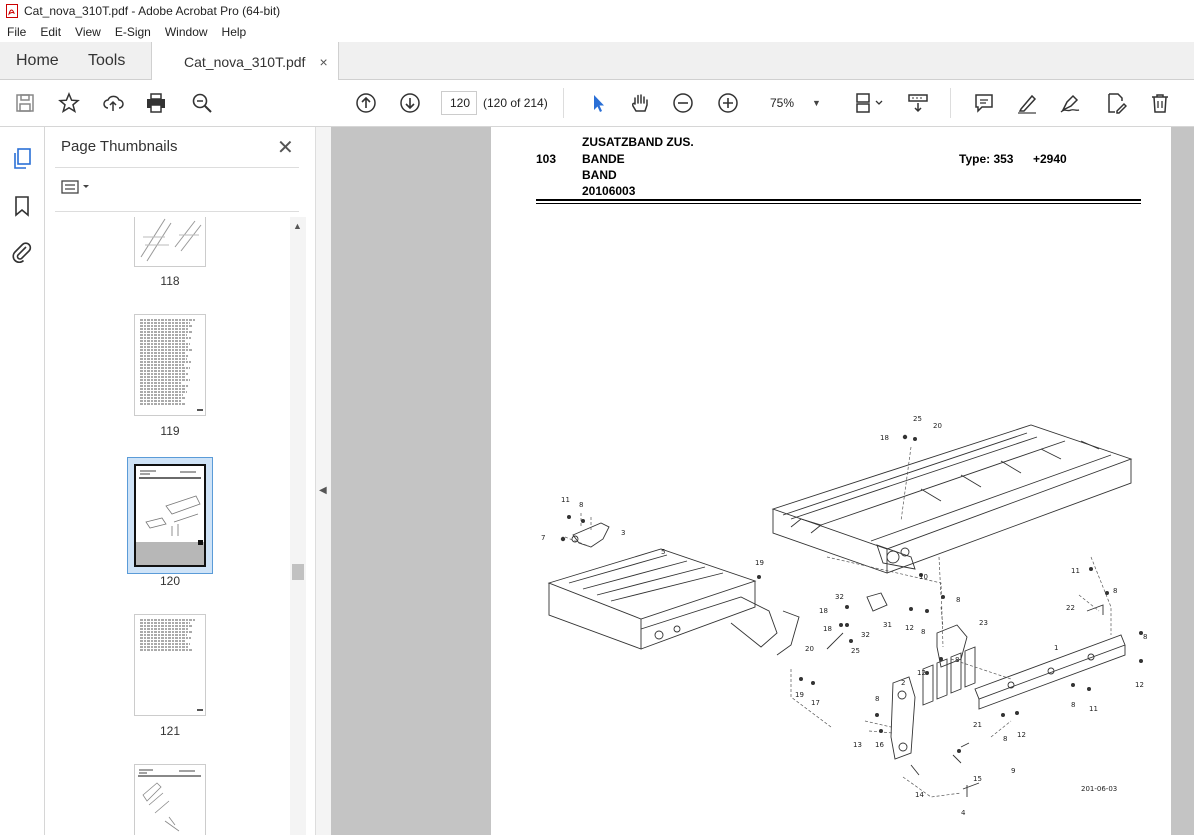 This screenshot has width=1194, height=835. What do you see at coordinates (728, 103) in the screenshot?
I see `zoom-in-icon` at bounding box center [728, 103].